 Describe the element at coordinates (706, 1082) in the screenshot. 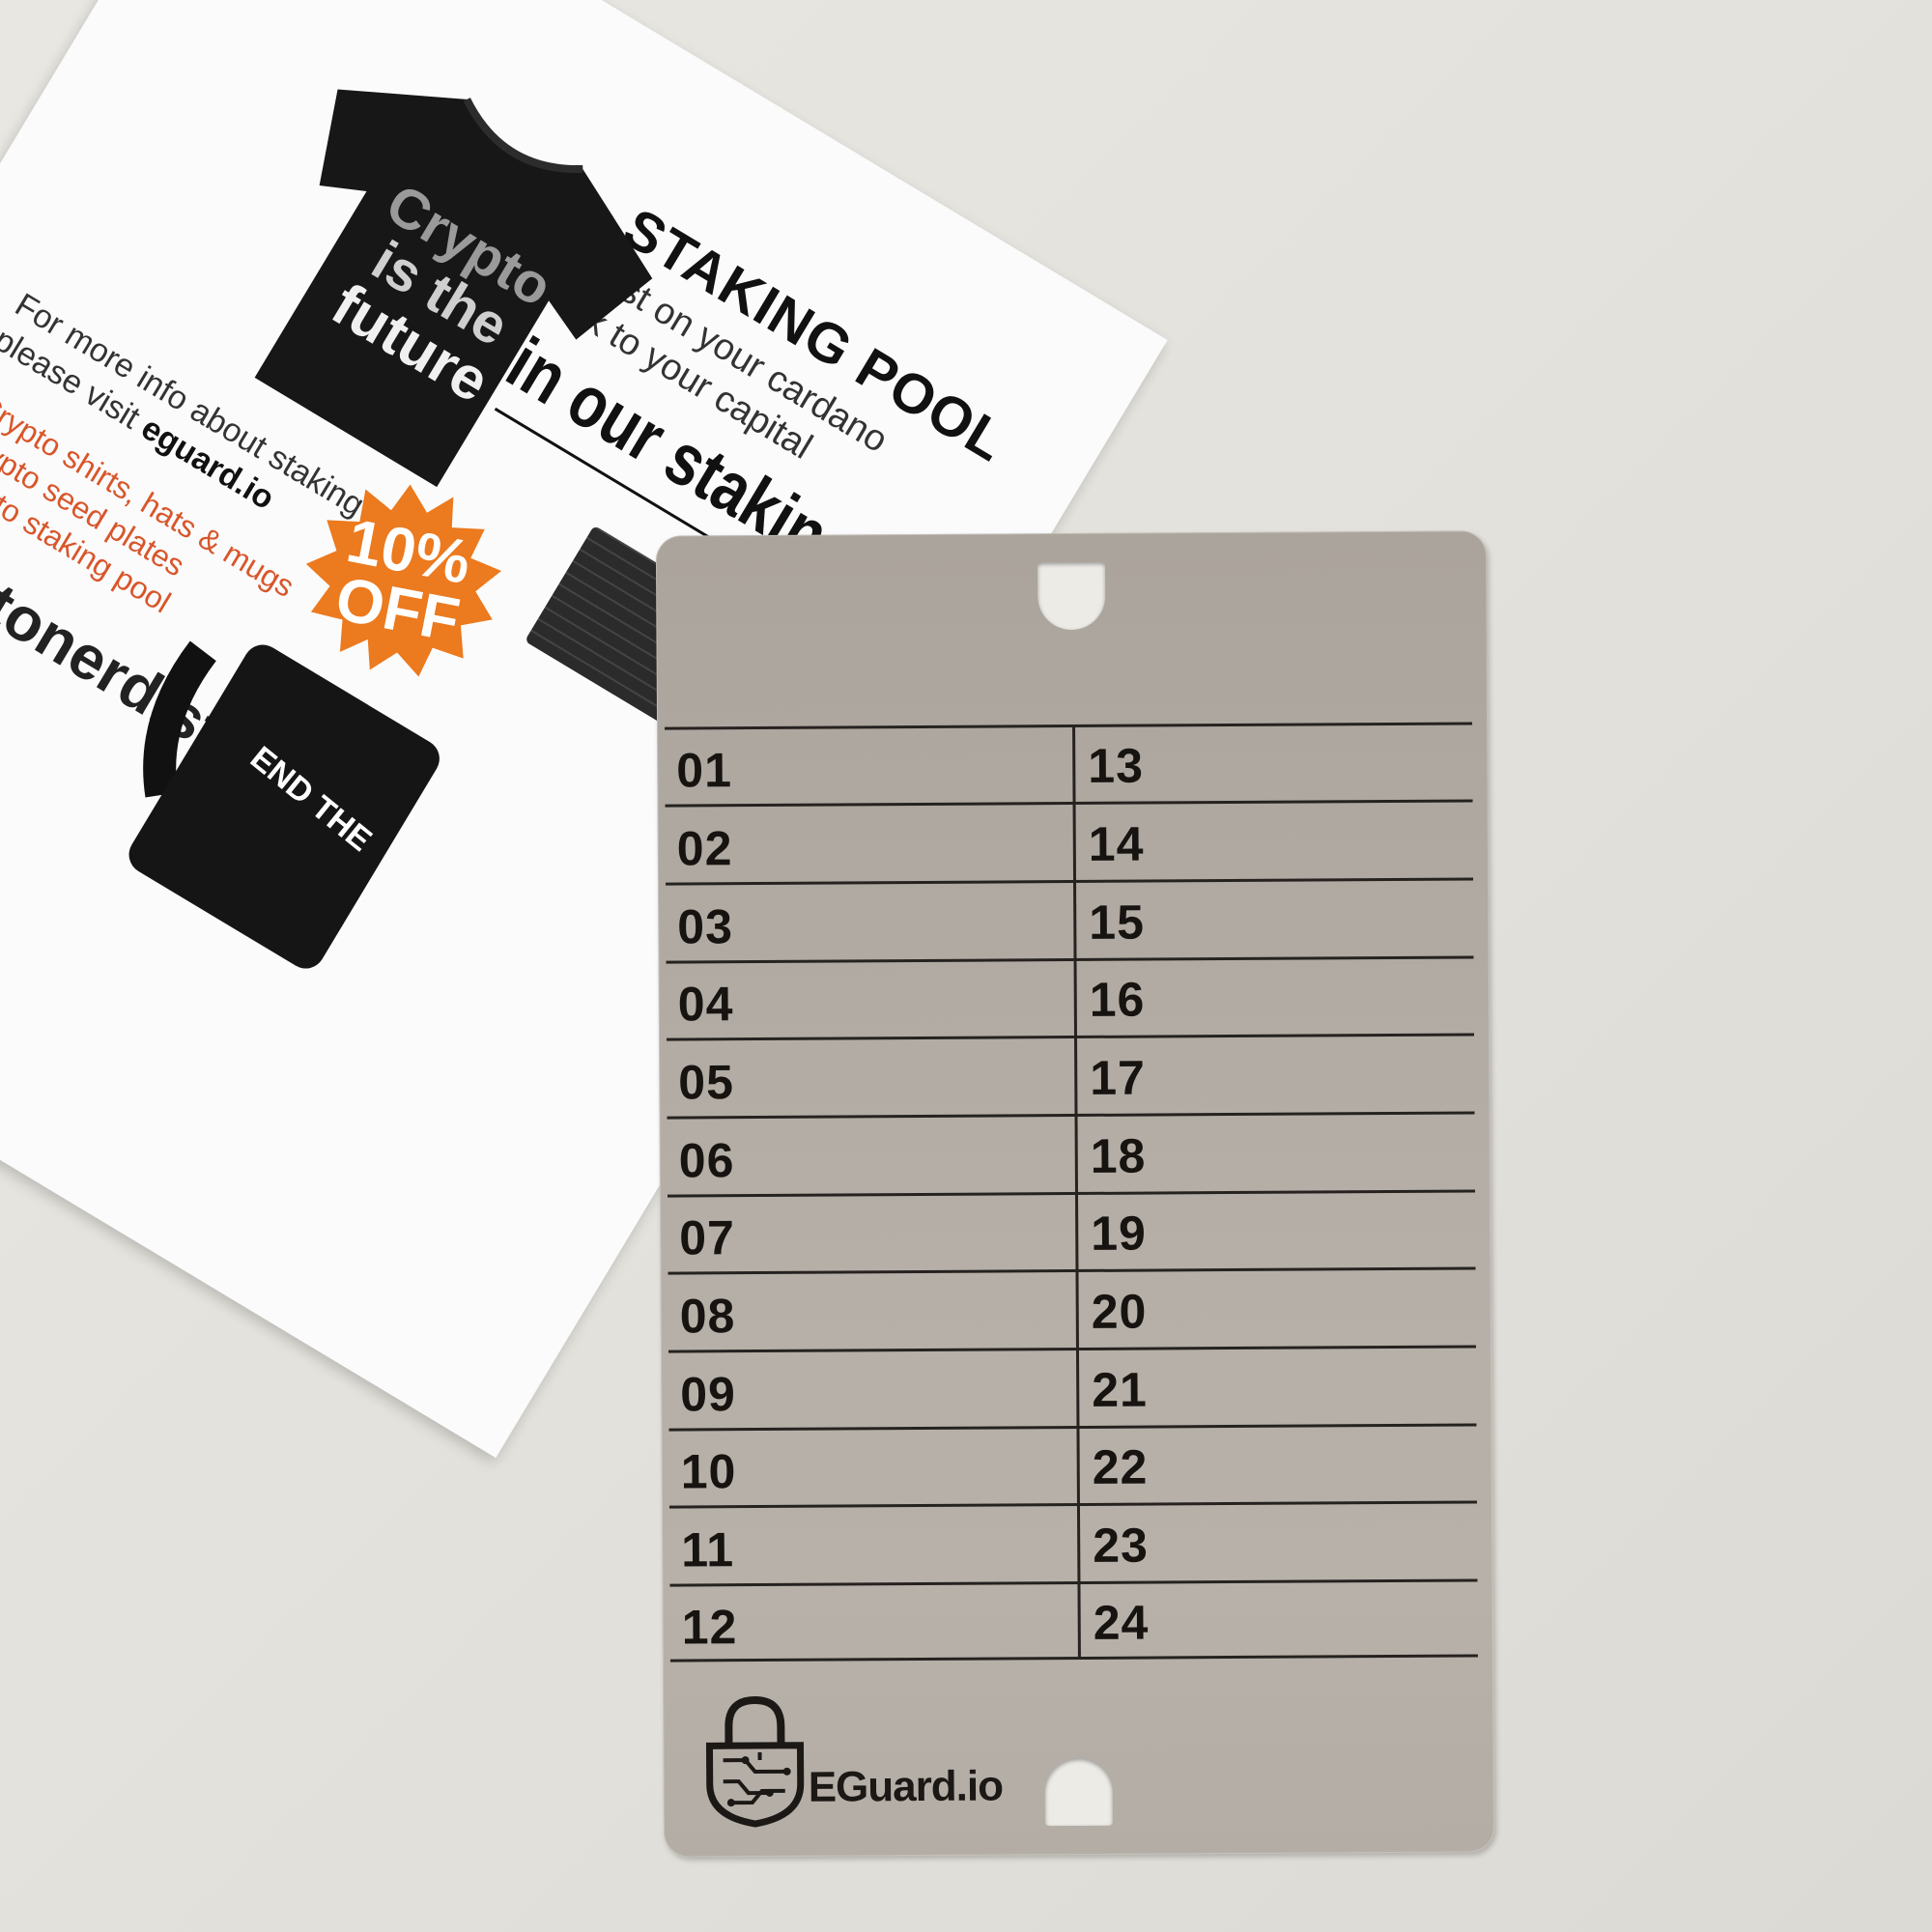

I see `word-number-left: 05` at that location.